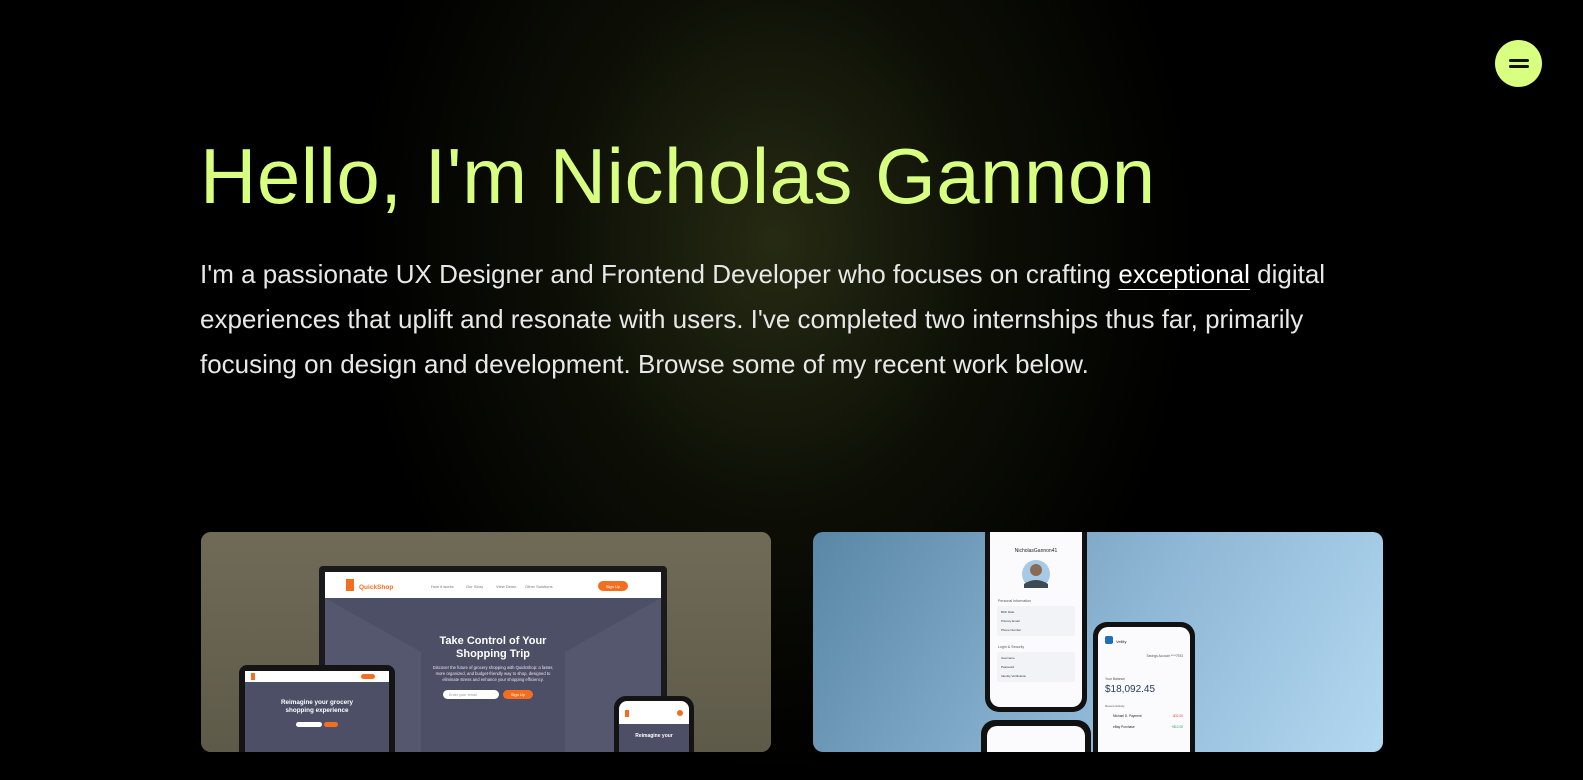 The height and width of the screenshot is (780, 1583). Describe the element at coordinates (1177, 716) in the screenshot. I see `transaction-amount: -$32.00` at that location.